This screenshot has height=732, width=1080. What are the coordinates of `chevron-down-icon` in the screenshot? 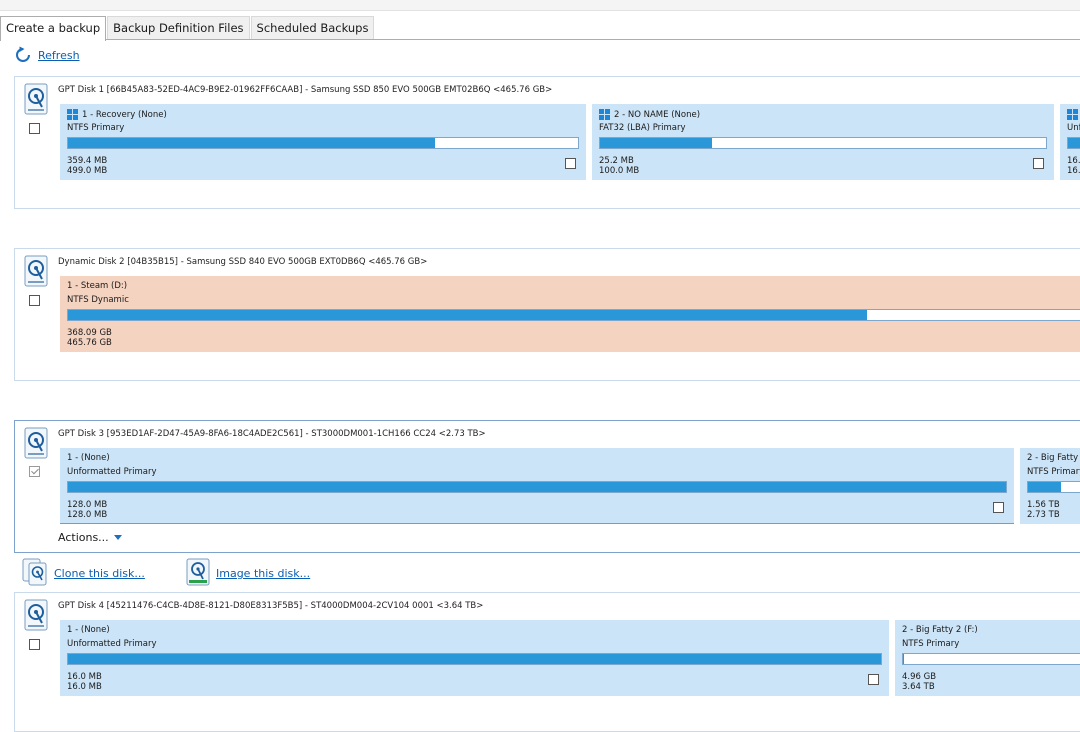 It's located at (118, 537).